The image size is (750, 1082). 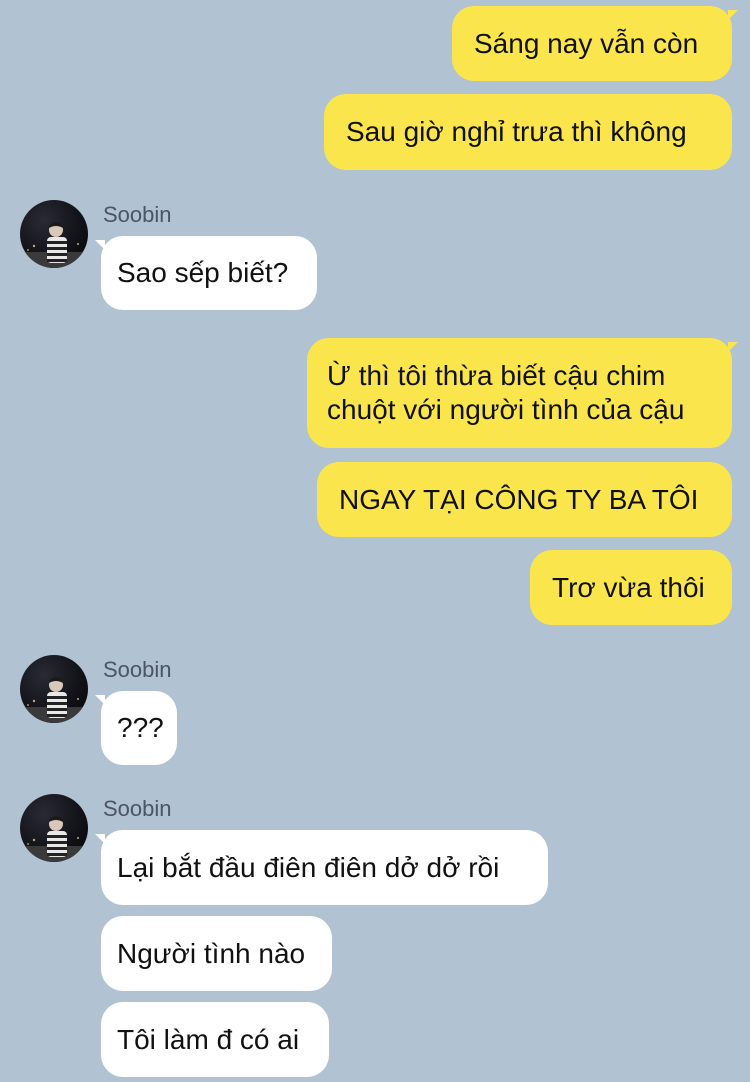 I want to click on message-text: Người tình nào, so click(x=211, y=953).